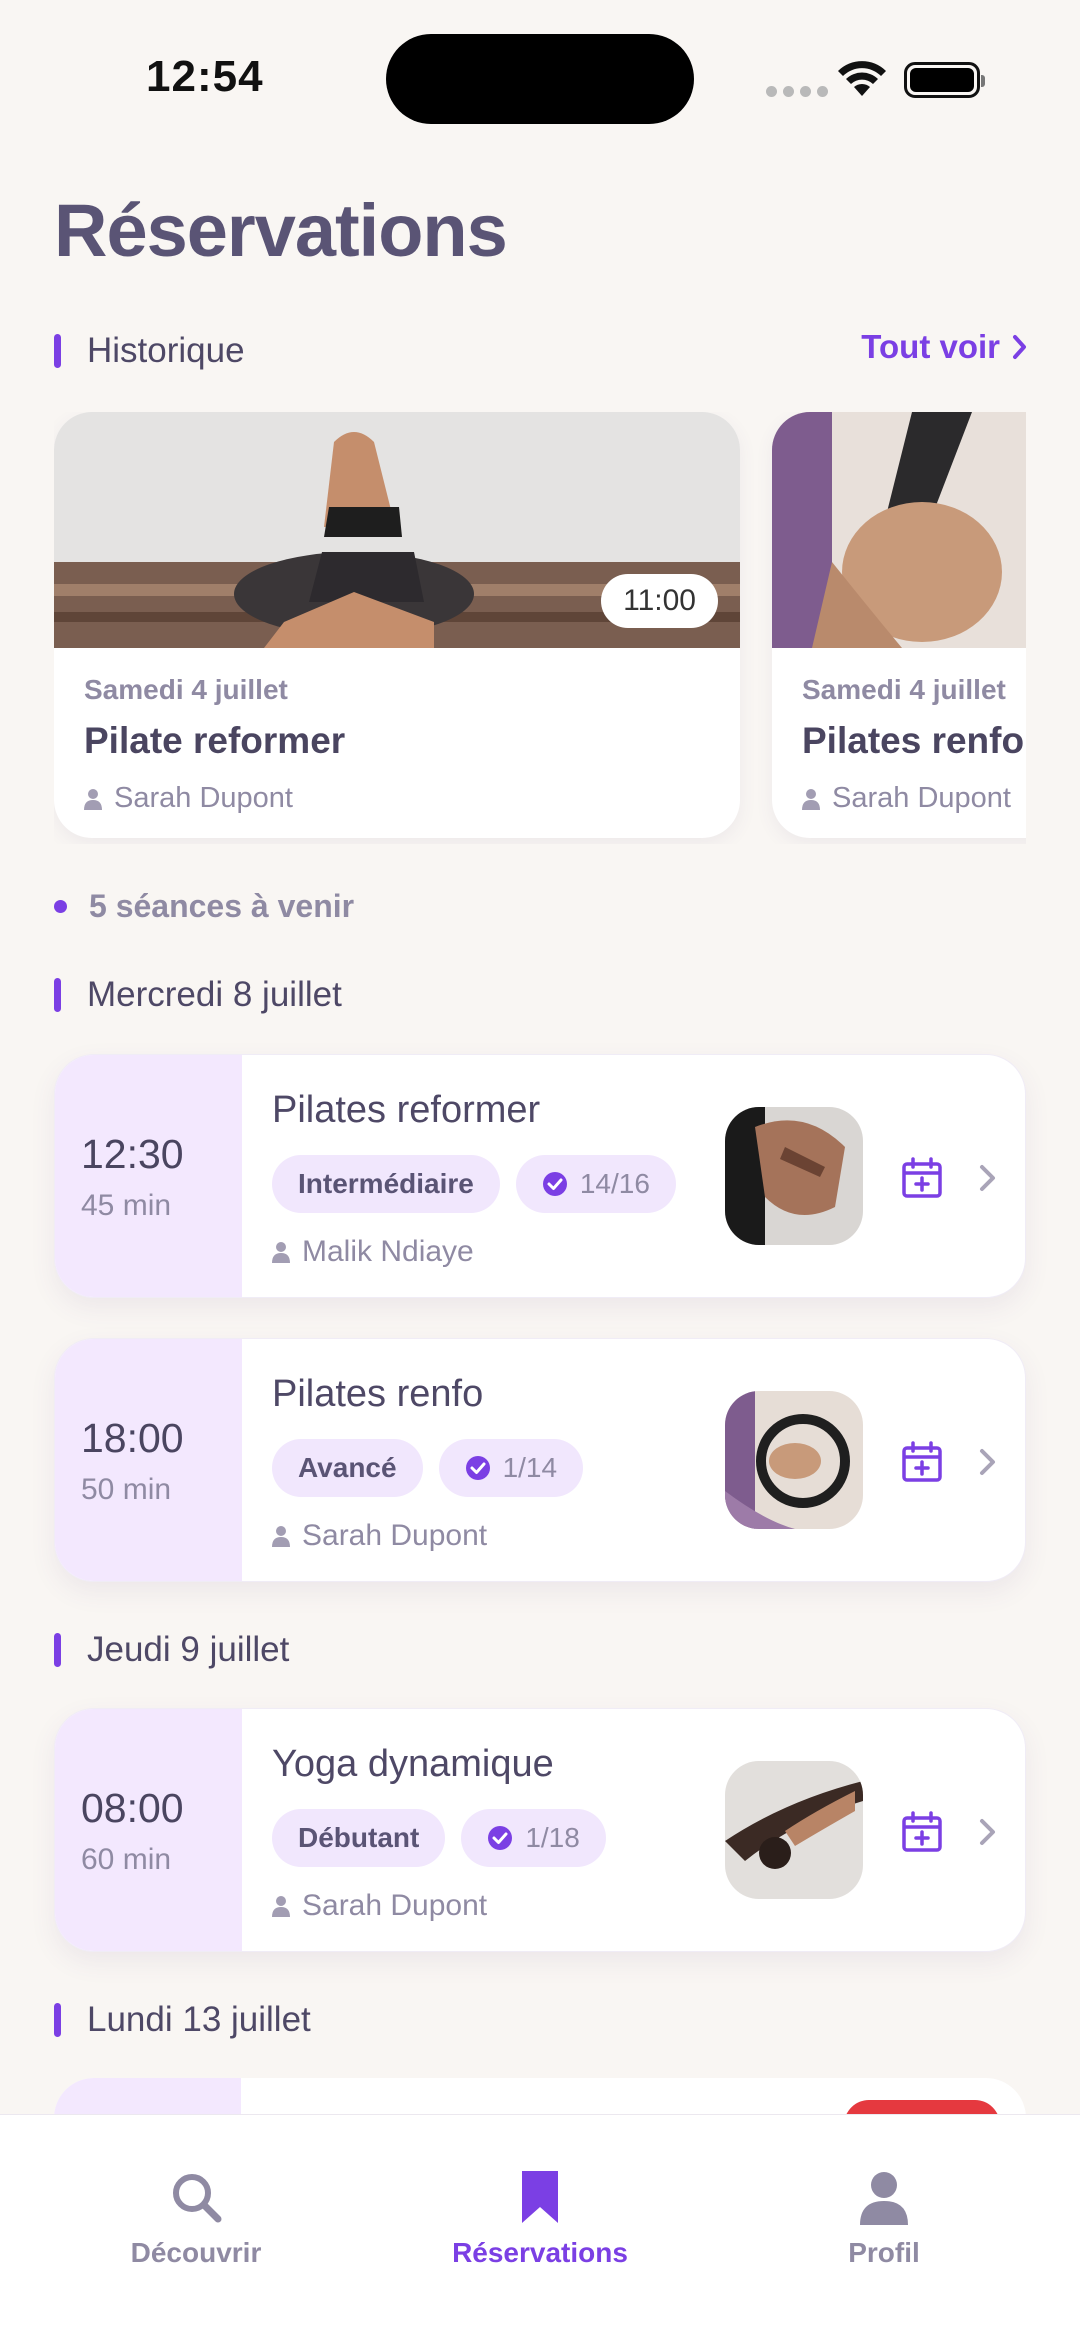 The image size is (1080, 2347). Describe the element at coordinates (197, 2198) in the screenshot. I see `search-icon` at that location.